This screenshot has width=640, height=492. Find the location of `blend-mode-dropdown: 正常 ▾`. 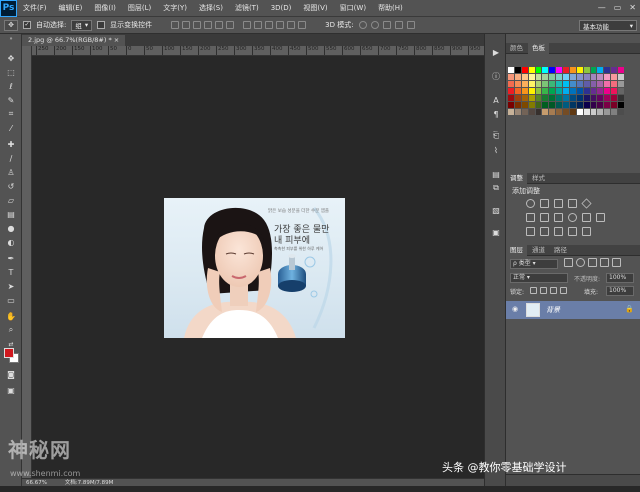

blend-mode-dropdown: 正常 ▾ is located at coordinates (539, 278).